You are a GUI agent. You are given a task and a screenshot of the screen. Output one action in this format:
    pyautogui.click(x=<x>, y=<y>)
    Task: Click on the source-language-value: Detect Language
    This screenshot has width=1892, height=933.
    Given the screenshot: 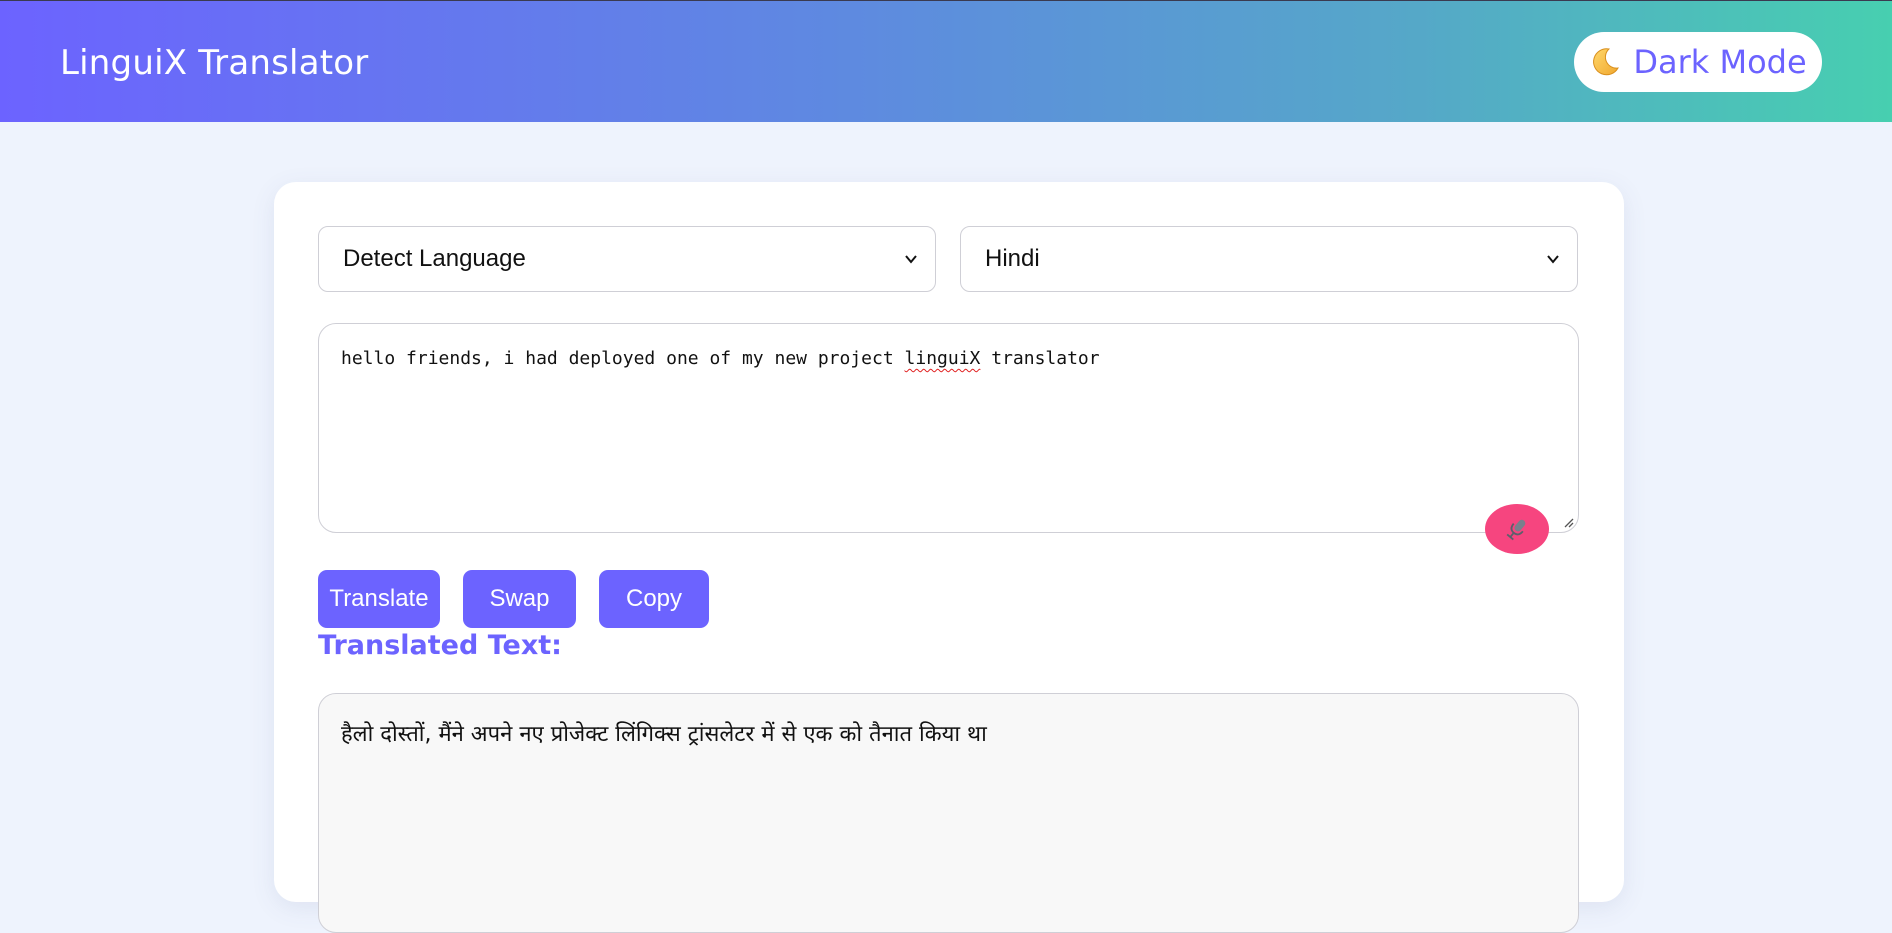 What is the action you would take?
    pyautogui.click(x=434, y=258)
    